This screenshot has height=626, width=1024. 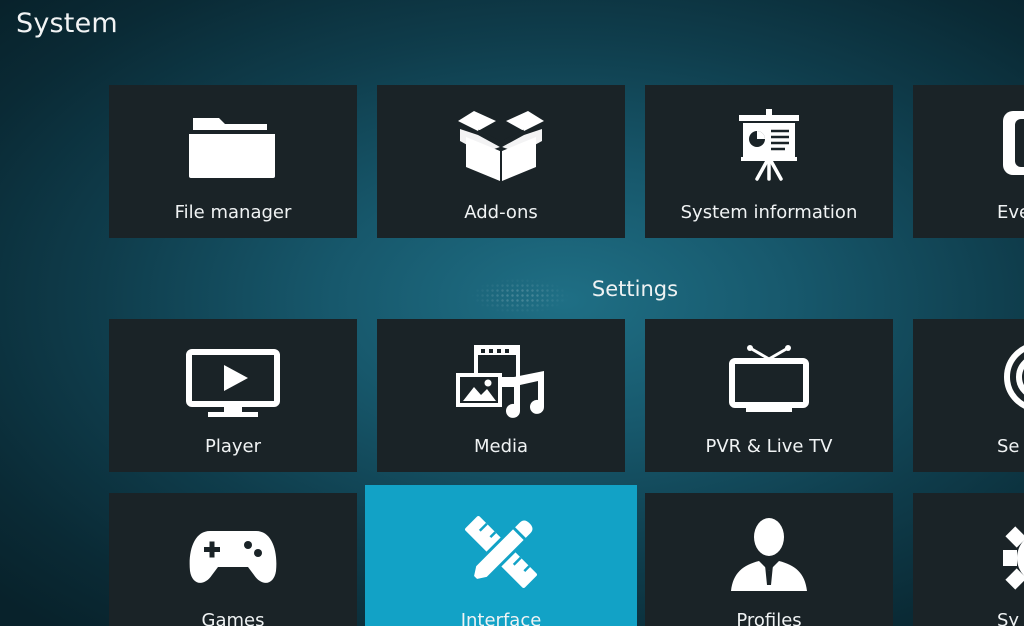 What do you see at coordinates (1013, 558) in the screenshot?
I see `gear-icon` at bounding box center [1013, 558].